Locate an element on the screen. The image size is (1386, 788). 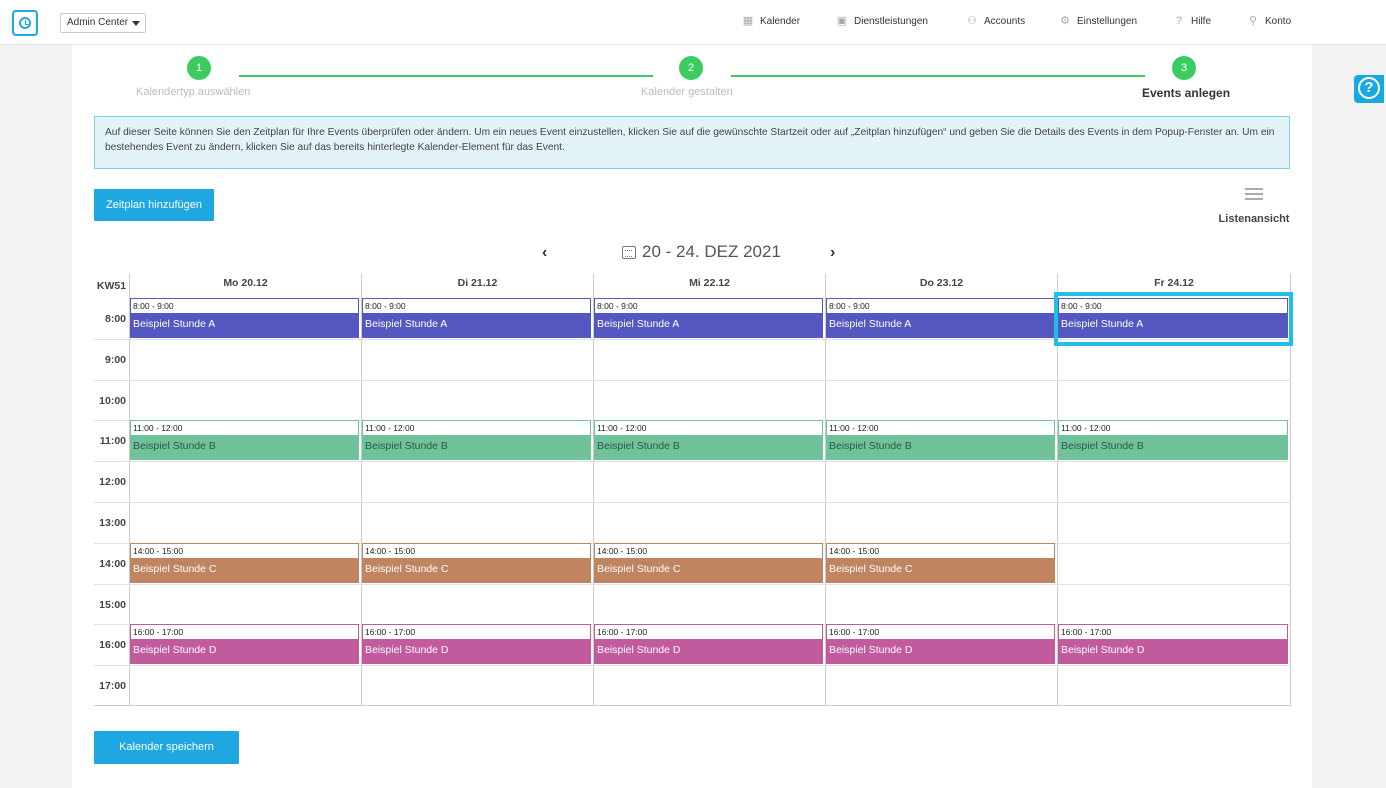
hour-label: 17:00 is located at coordinates (112, 686).